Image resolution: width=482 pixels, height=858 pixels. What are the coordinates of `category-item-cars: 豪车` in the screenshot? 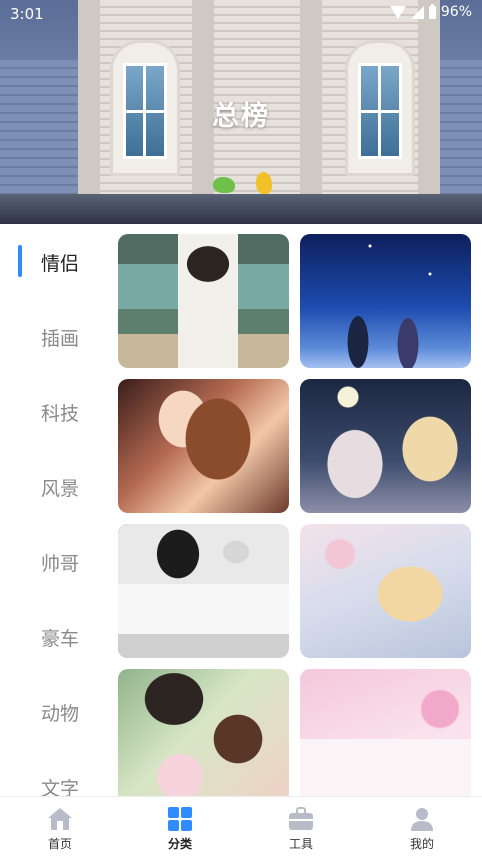 It's located at (56, 636).